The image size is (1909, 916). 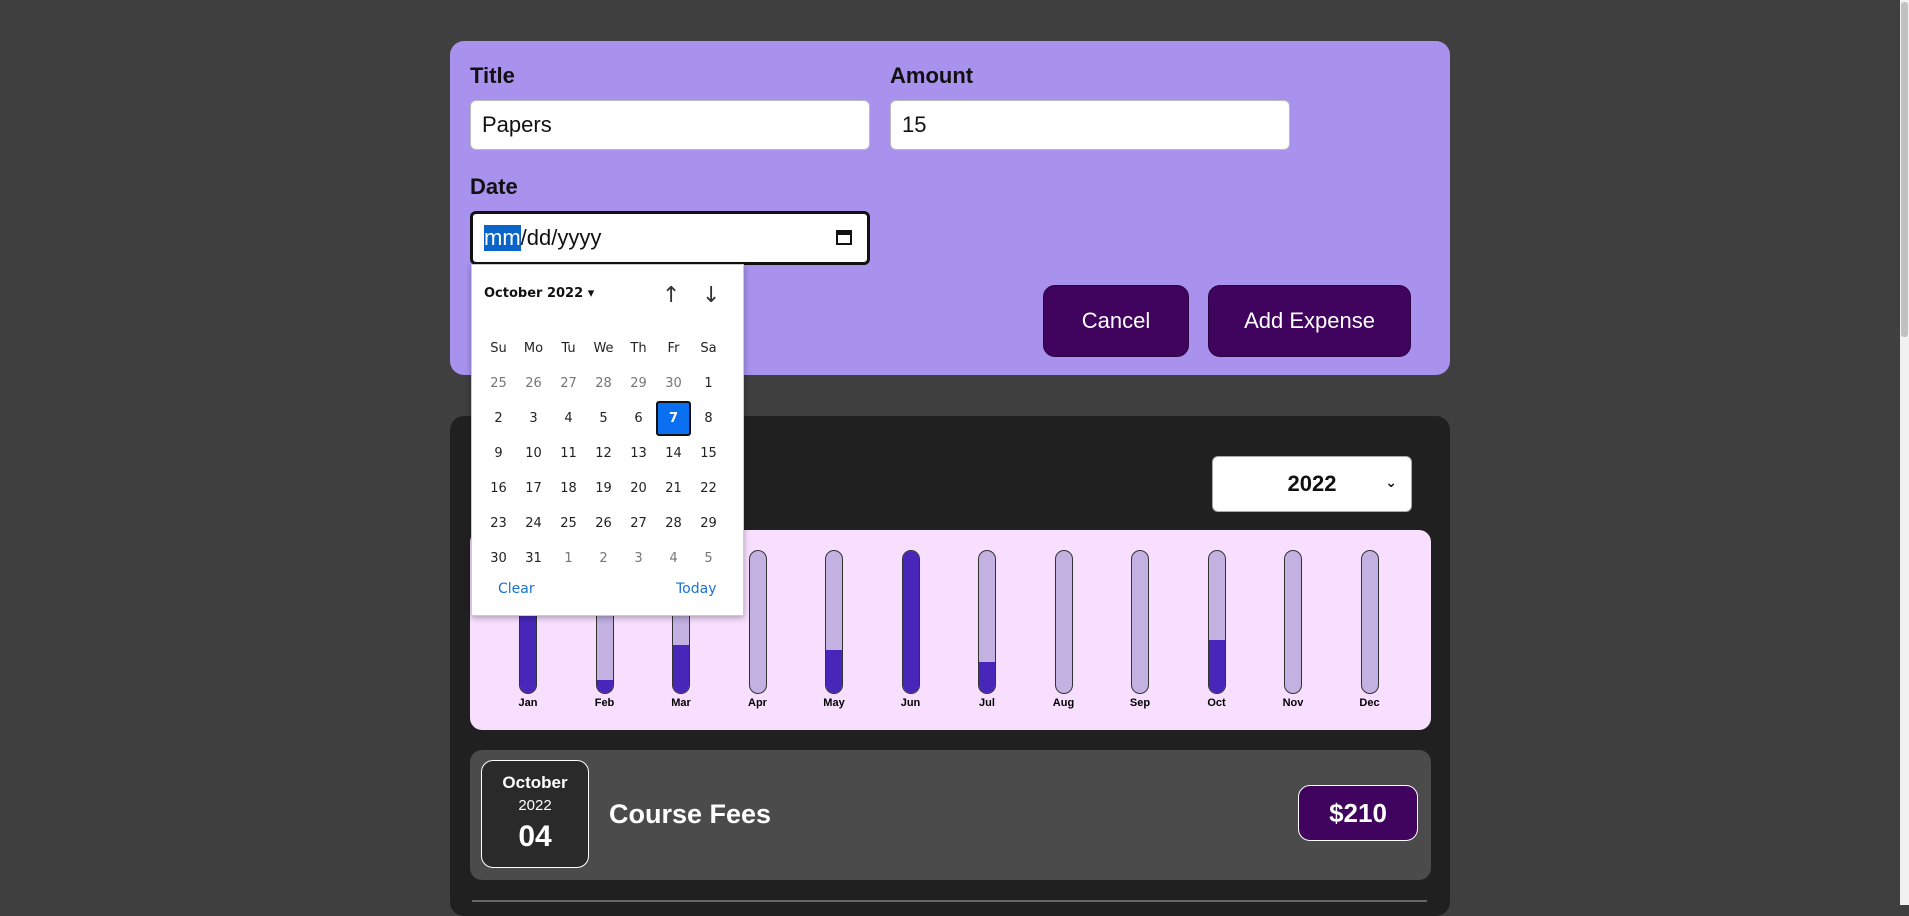 What do you see at coordinates (533, 488) in the screenshot?
I see `calendar-day: 17` at bounding box center [533, 488].